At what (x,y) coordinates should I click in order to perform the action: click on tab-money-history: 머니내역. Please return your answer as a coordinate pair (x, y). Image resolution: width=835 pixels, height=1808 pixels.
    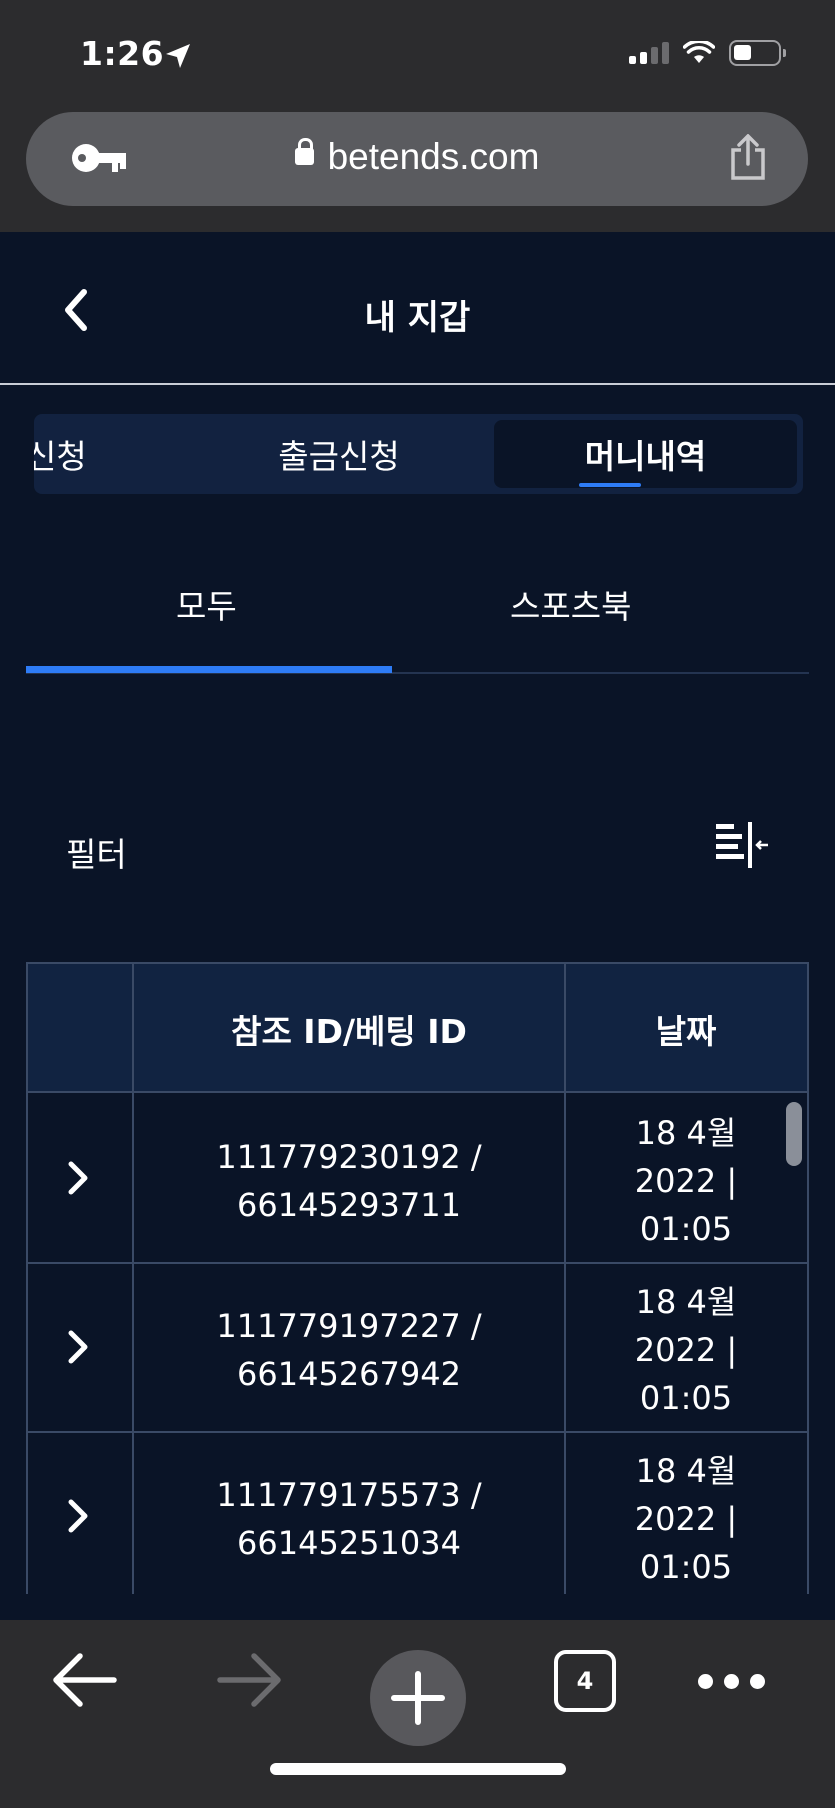
    Looking at the image, I should click on (645, 454).